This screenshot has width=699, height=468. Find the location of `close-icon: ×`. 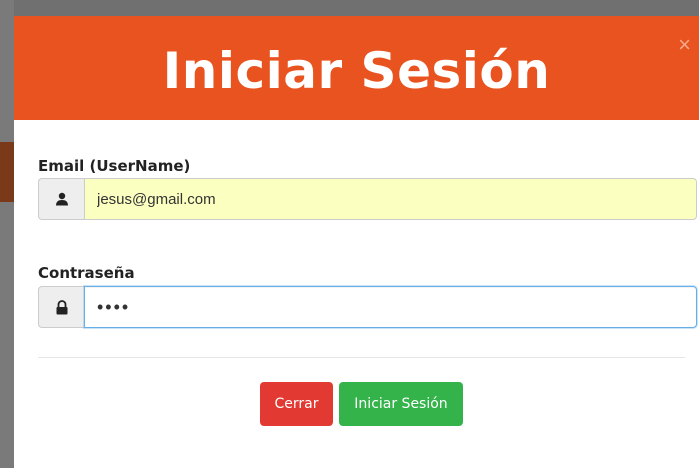

close-icon: × is located at coordinates (684, 45).